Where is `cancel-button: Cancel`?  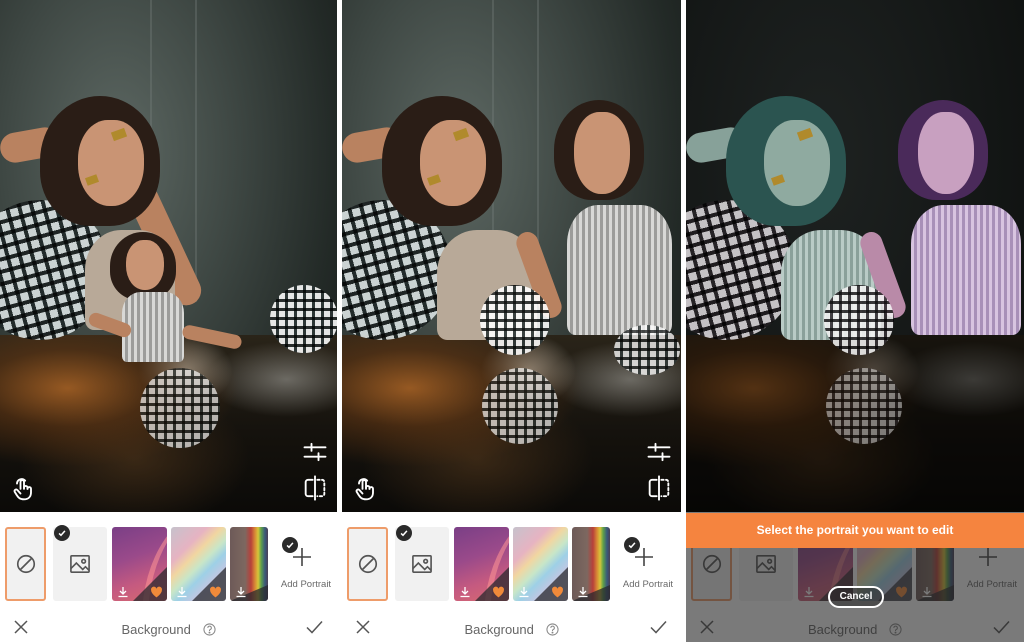
cancel-button: Cancel is located at coordinates (856, 597).